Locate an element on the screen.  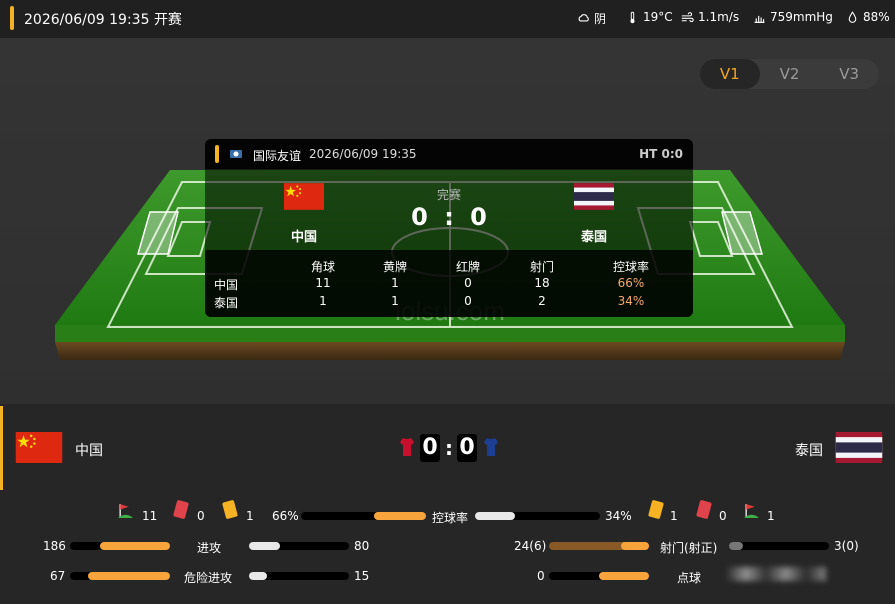
penalty-home-value: 0 is located at coordinates (541, 576).